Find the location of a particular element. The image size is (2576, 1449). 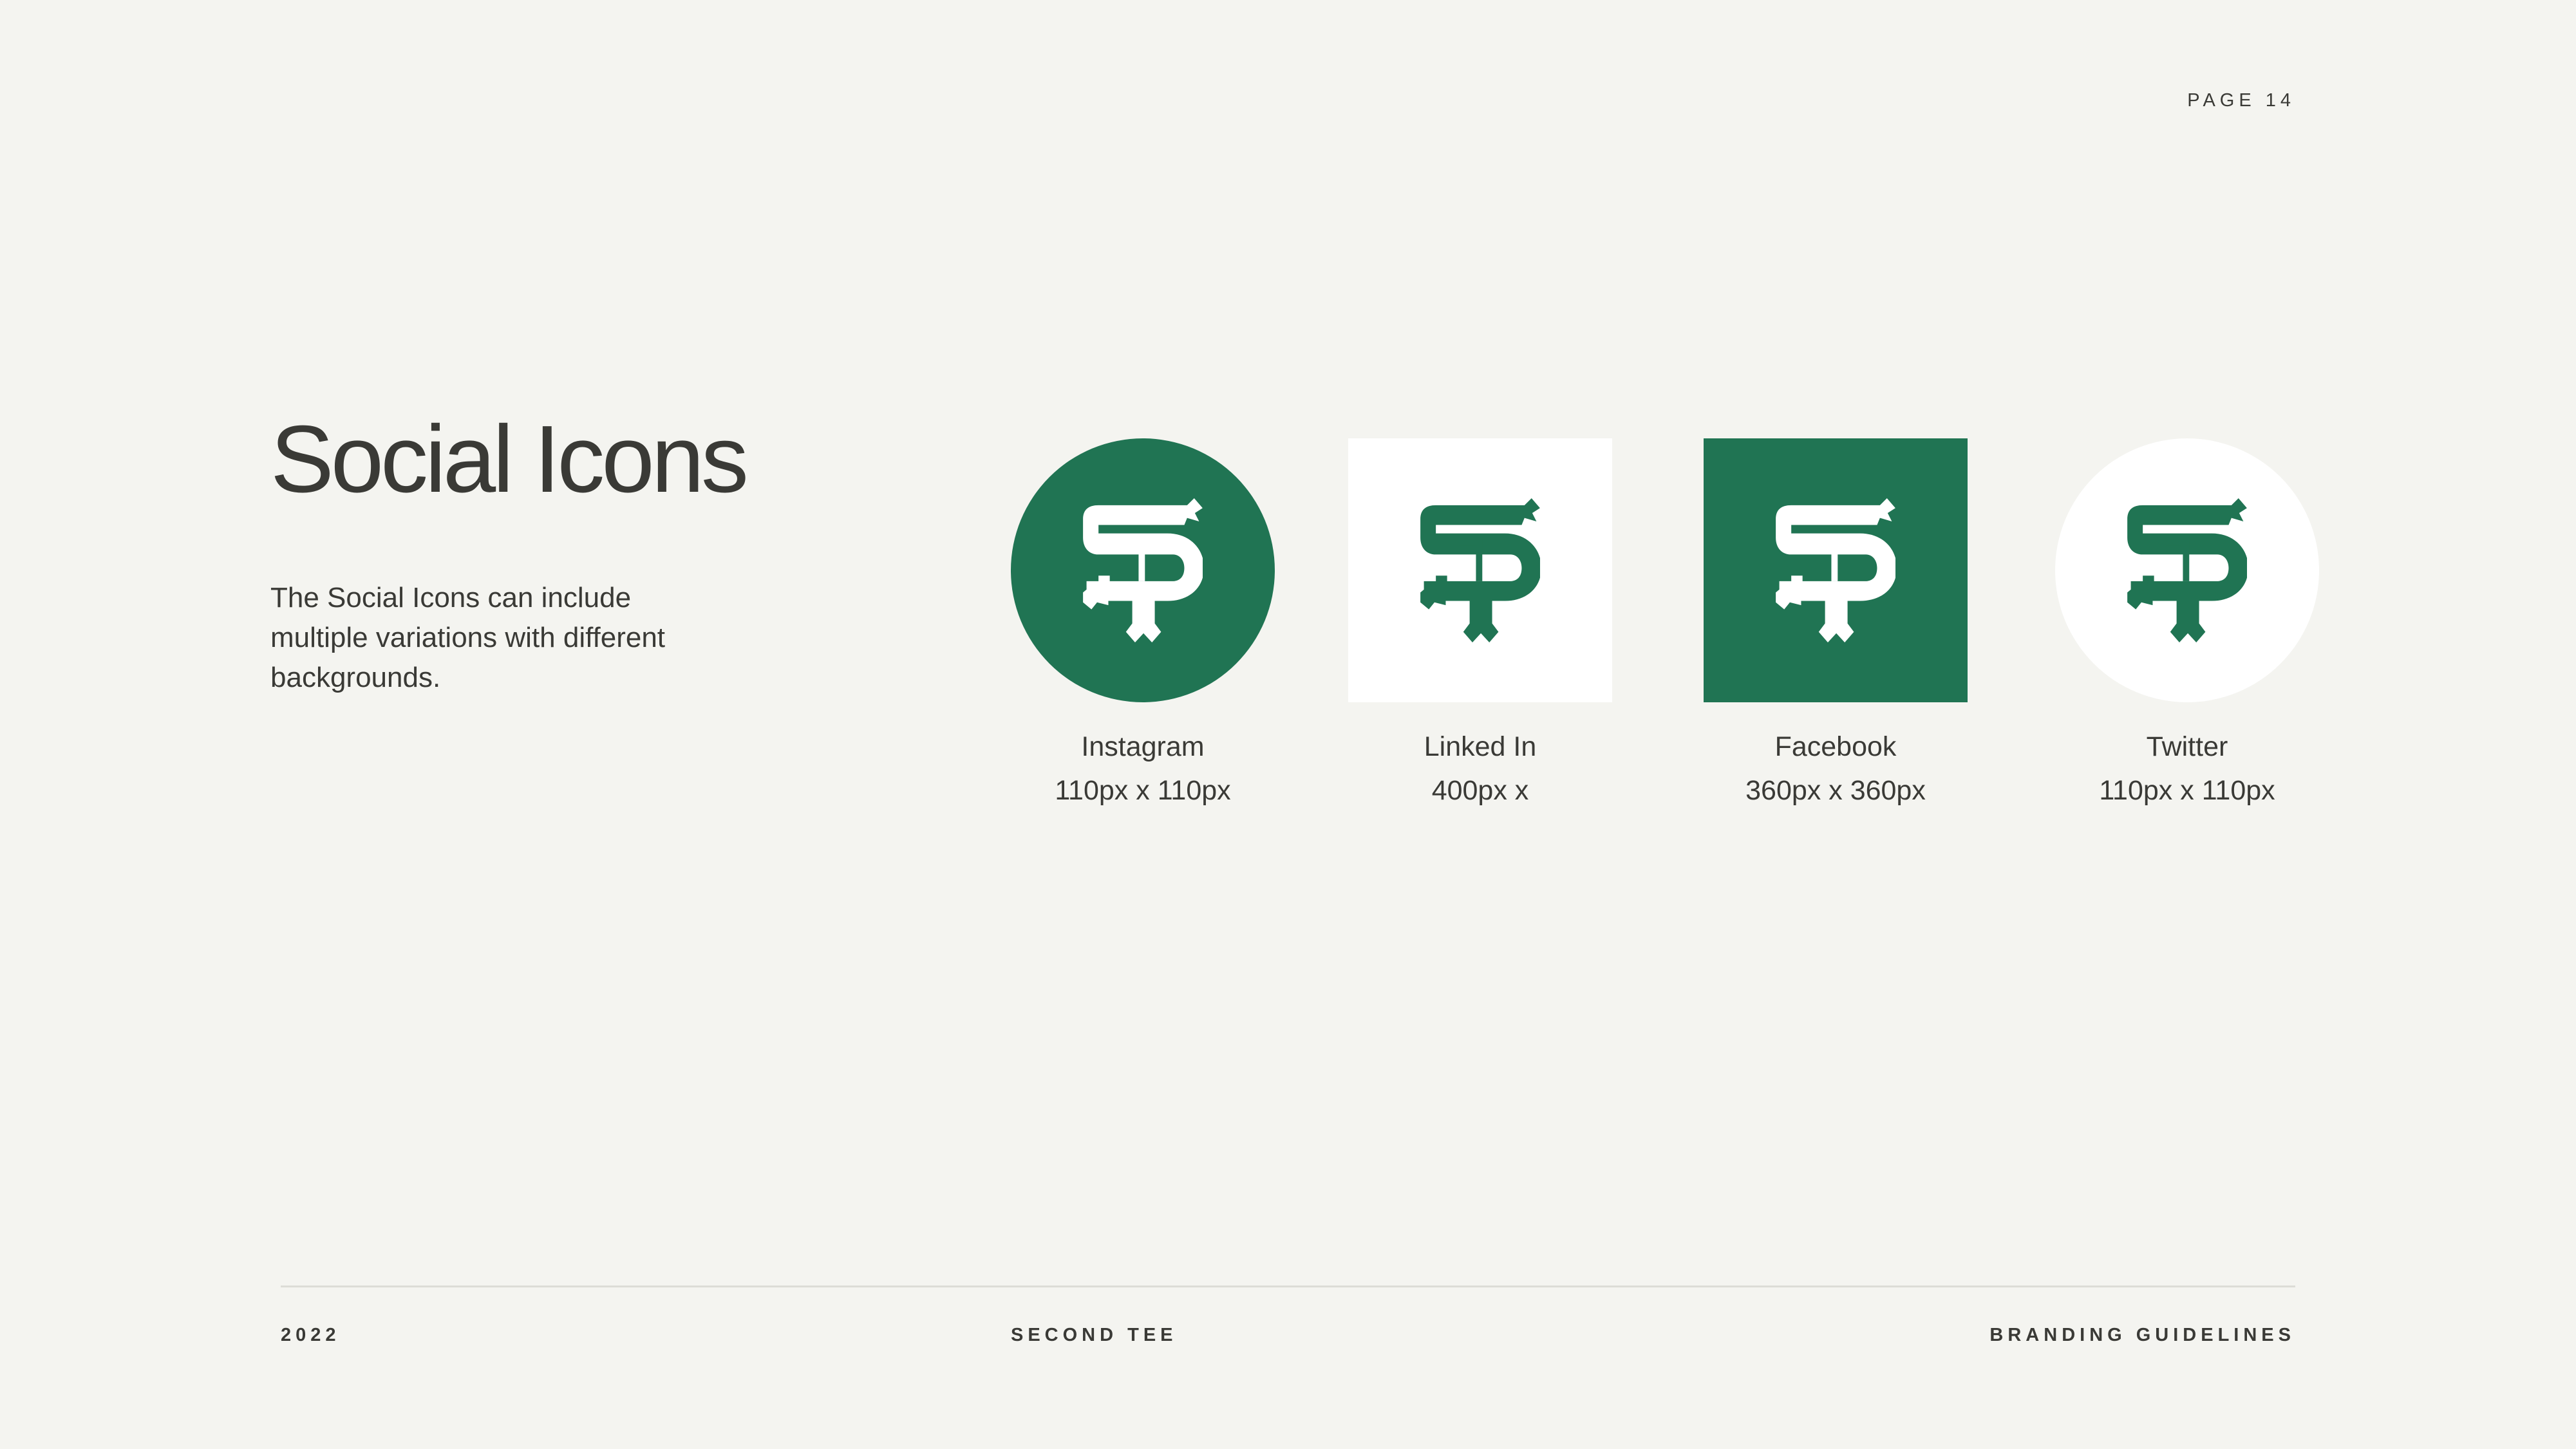

icon-label: Instagram is located at coordinates (1143, 746).